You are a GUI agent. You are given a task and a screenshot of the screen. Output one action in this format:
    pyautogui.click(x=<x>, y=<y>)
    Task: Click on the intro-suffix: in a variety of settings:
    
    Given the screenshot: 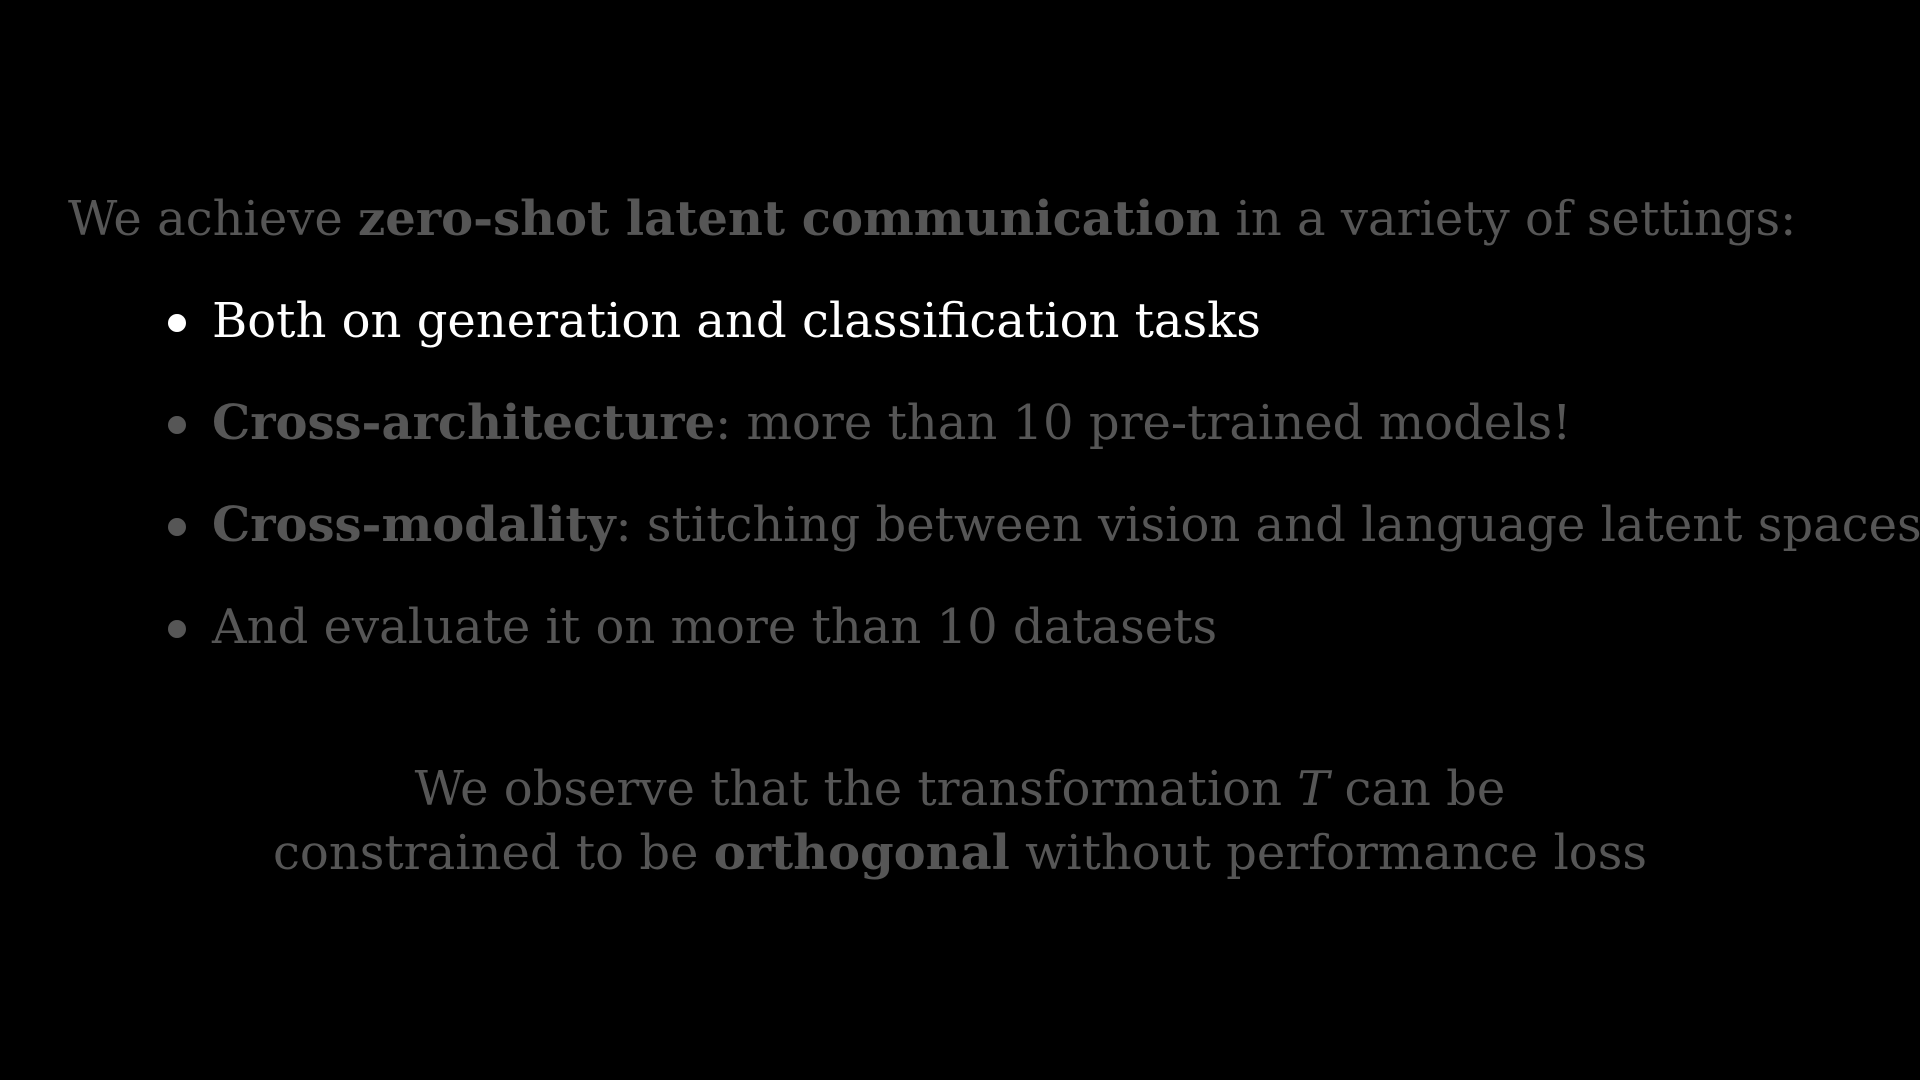 What is the action you would take?
    pyautogui.click(x=1508, y=219)
    